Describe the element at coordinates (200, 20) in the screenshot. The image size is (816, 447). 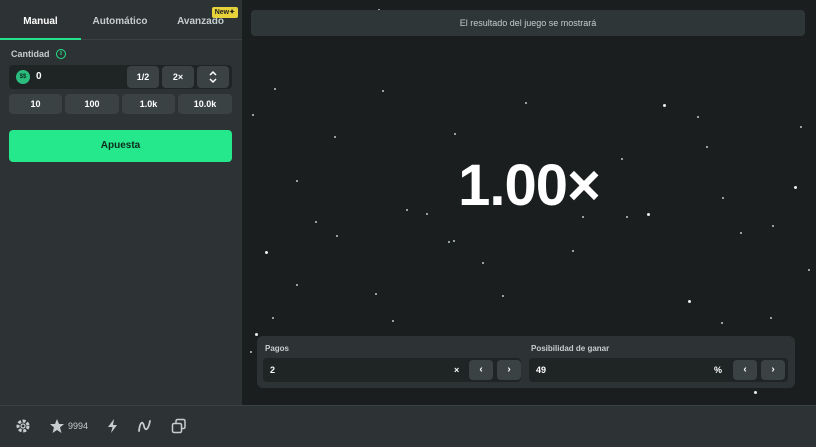
I see `tab-advanced: Avanzado` at that location.